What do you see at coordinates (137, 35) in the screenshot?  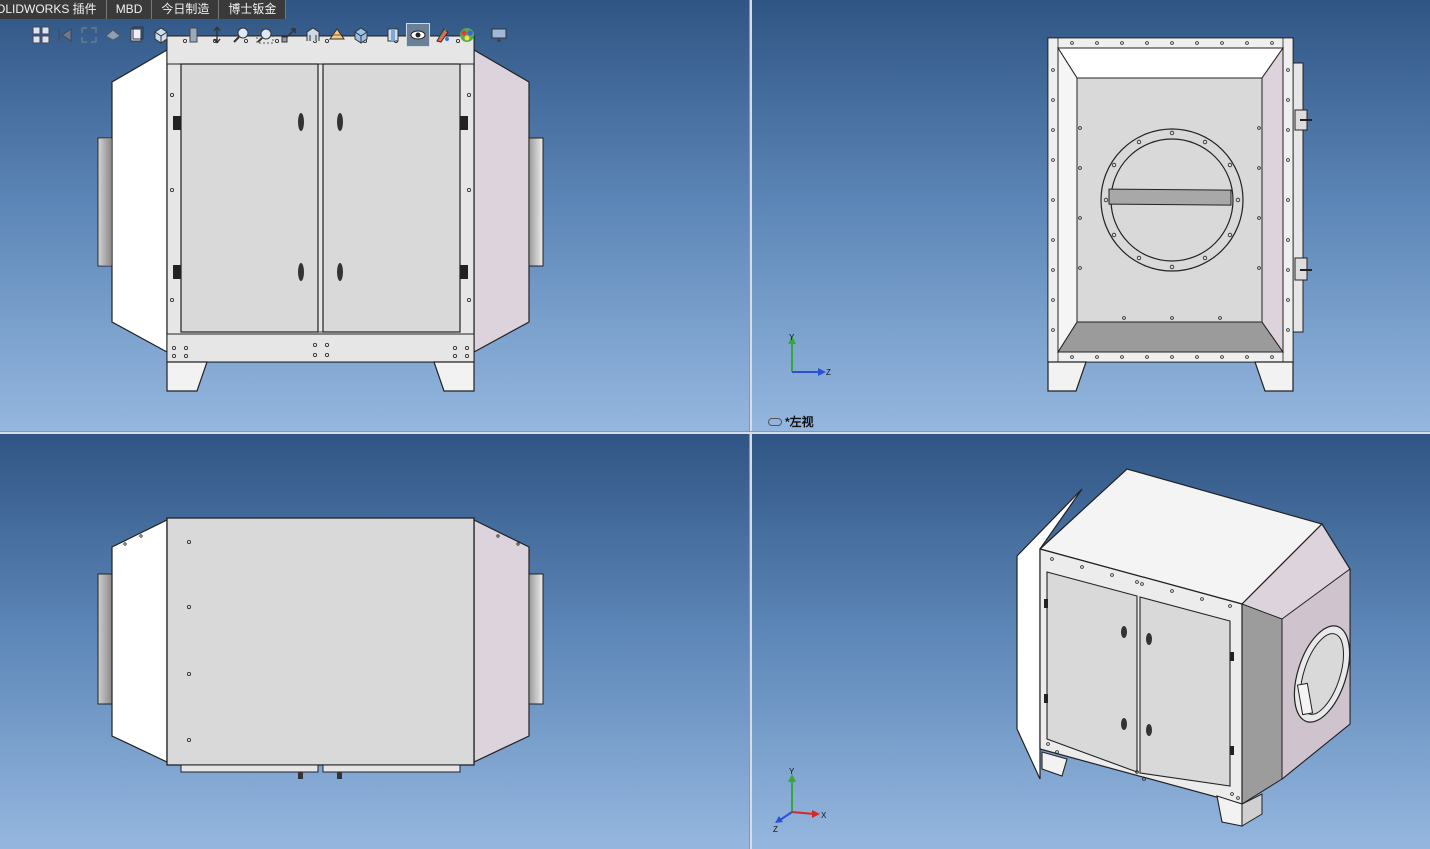 I see `display-style-icon` at bounding box center [137, 35].